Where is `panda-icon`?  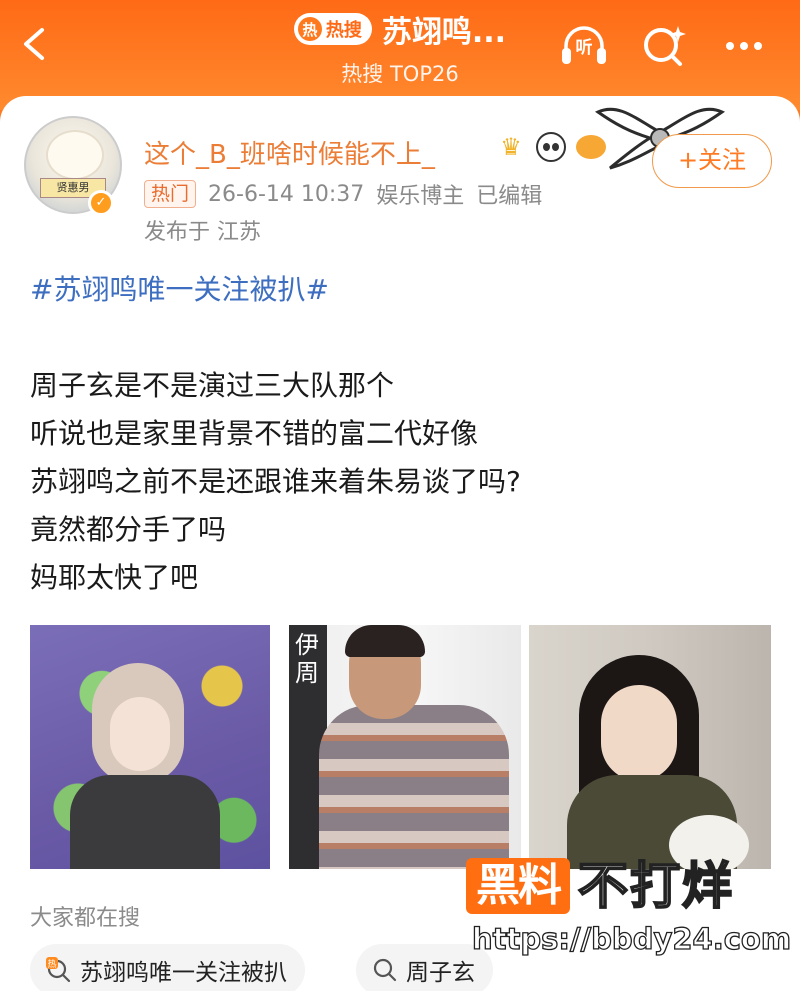 panda-icon is located at coordinates (551, 147).